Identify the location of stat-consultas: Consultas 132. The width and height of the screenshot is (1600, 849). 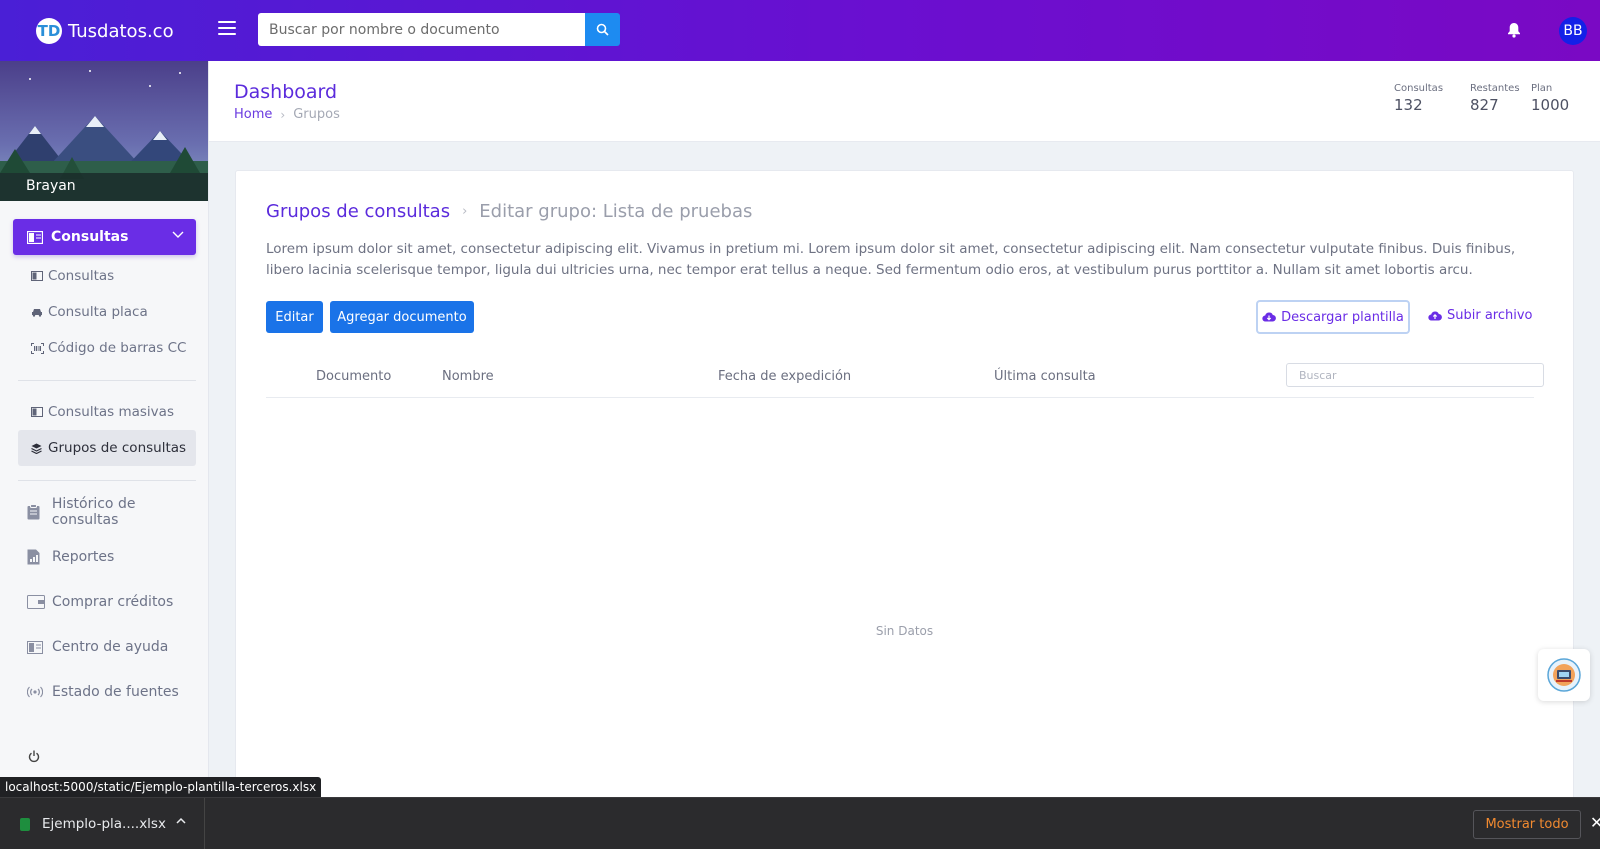
(1418, 98).